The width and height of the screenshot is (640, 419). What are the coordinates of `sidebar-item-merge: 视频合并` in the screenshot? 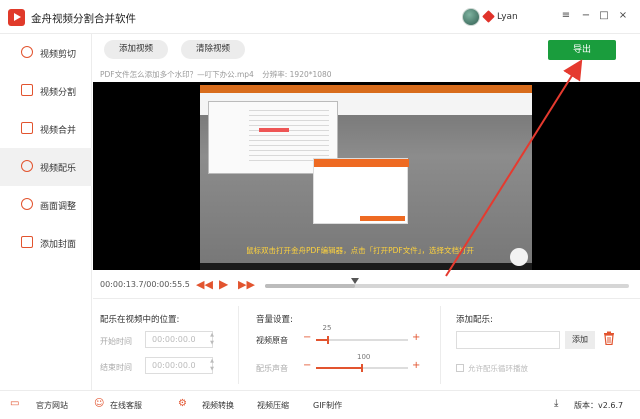 It's located at (46, 129).